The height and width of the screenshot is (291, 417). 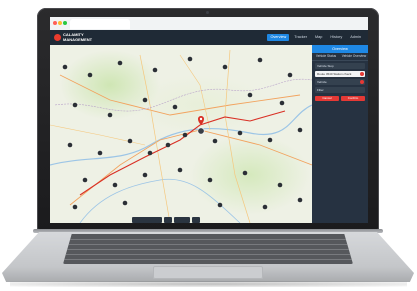 What do you see at coordinates (340, 66) in the screenshot?
I see `panel-row: Vehicle Stop` at bounding box center [340, 66].